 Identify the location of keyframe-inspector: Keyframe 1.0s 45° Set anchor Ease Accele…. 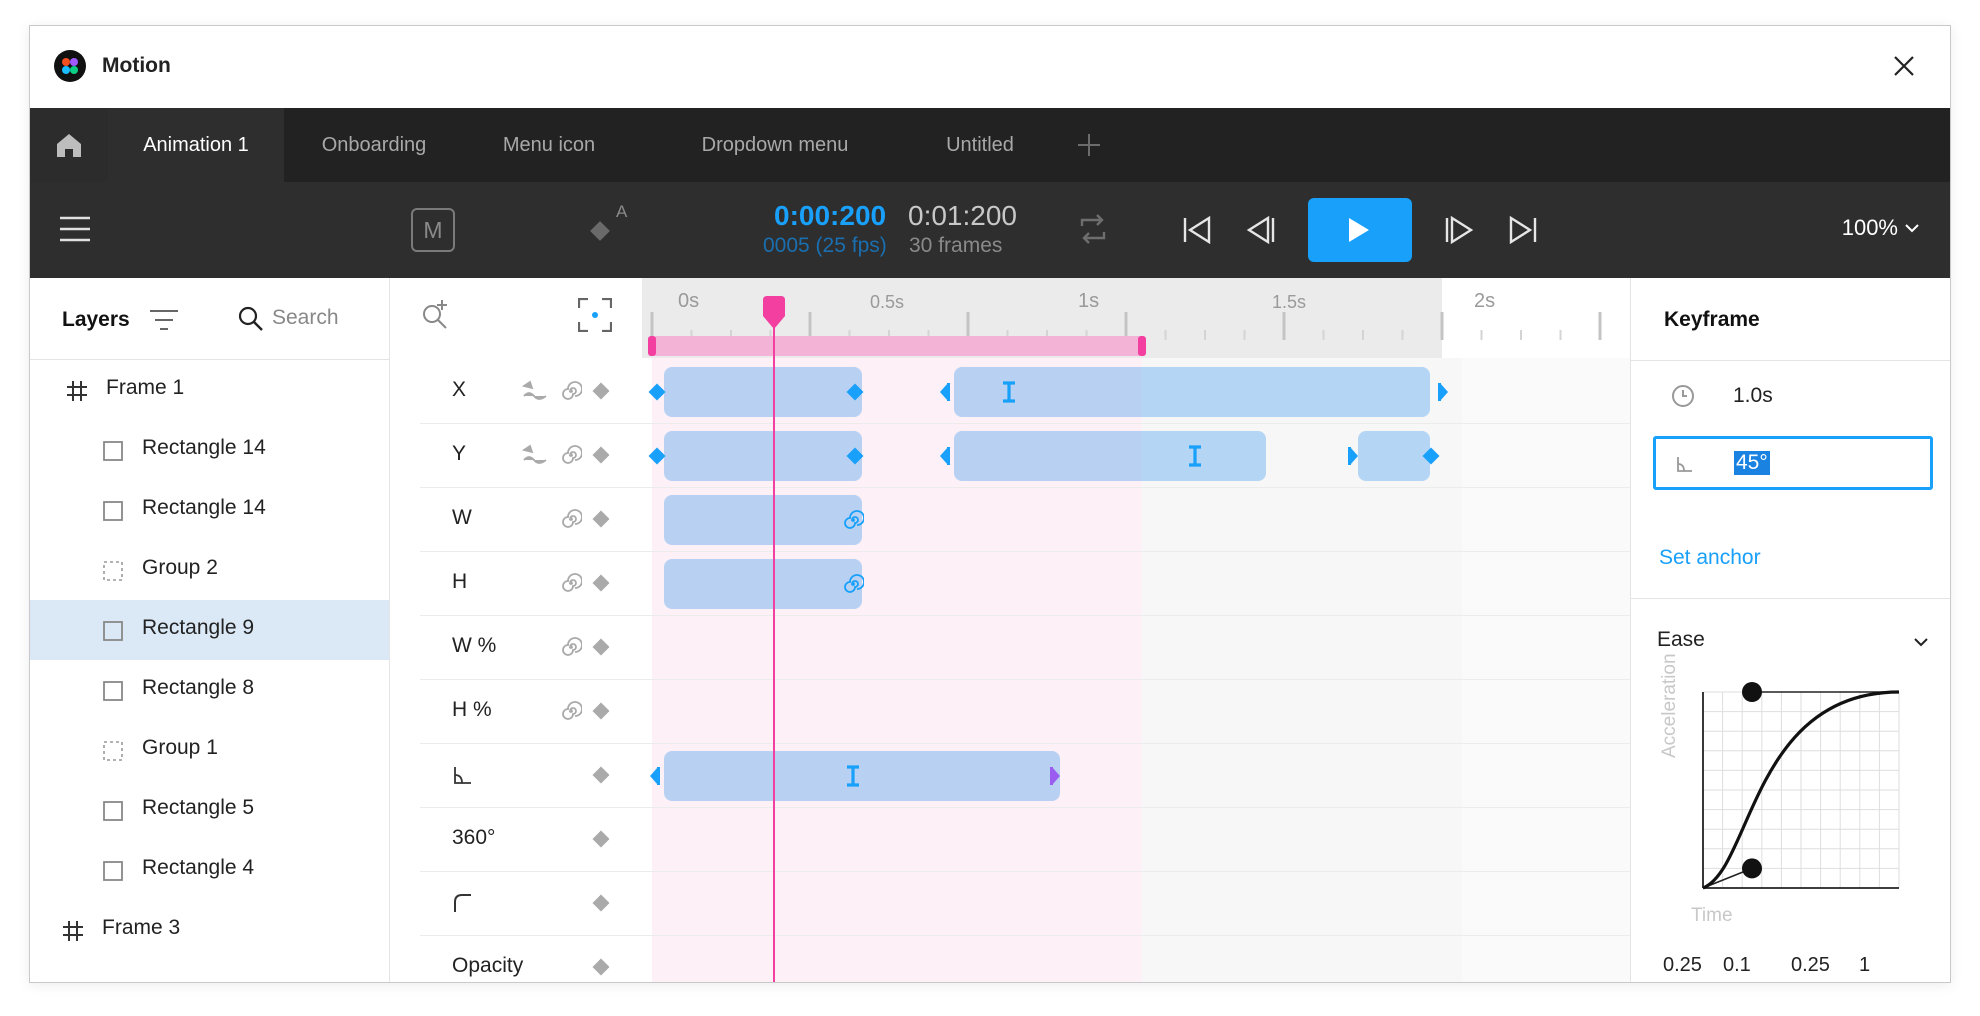
(1790, 630).